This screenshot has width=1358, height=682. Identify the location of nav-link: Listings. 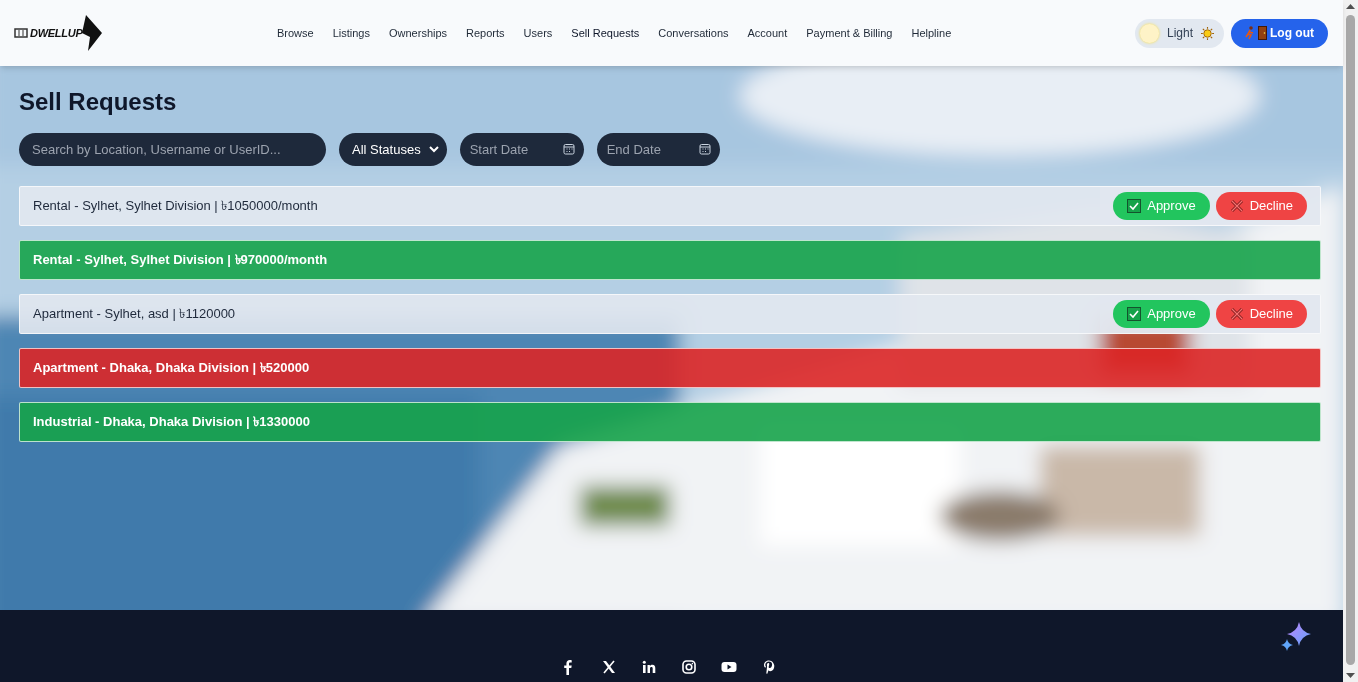
(351, 33).